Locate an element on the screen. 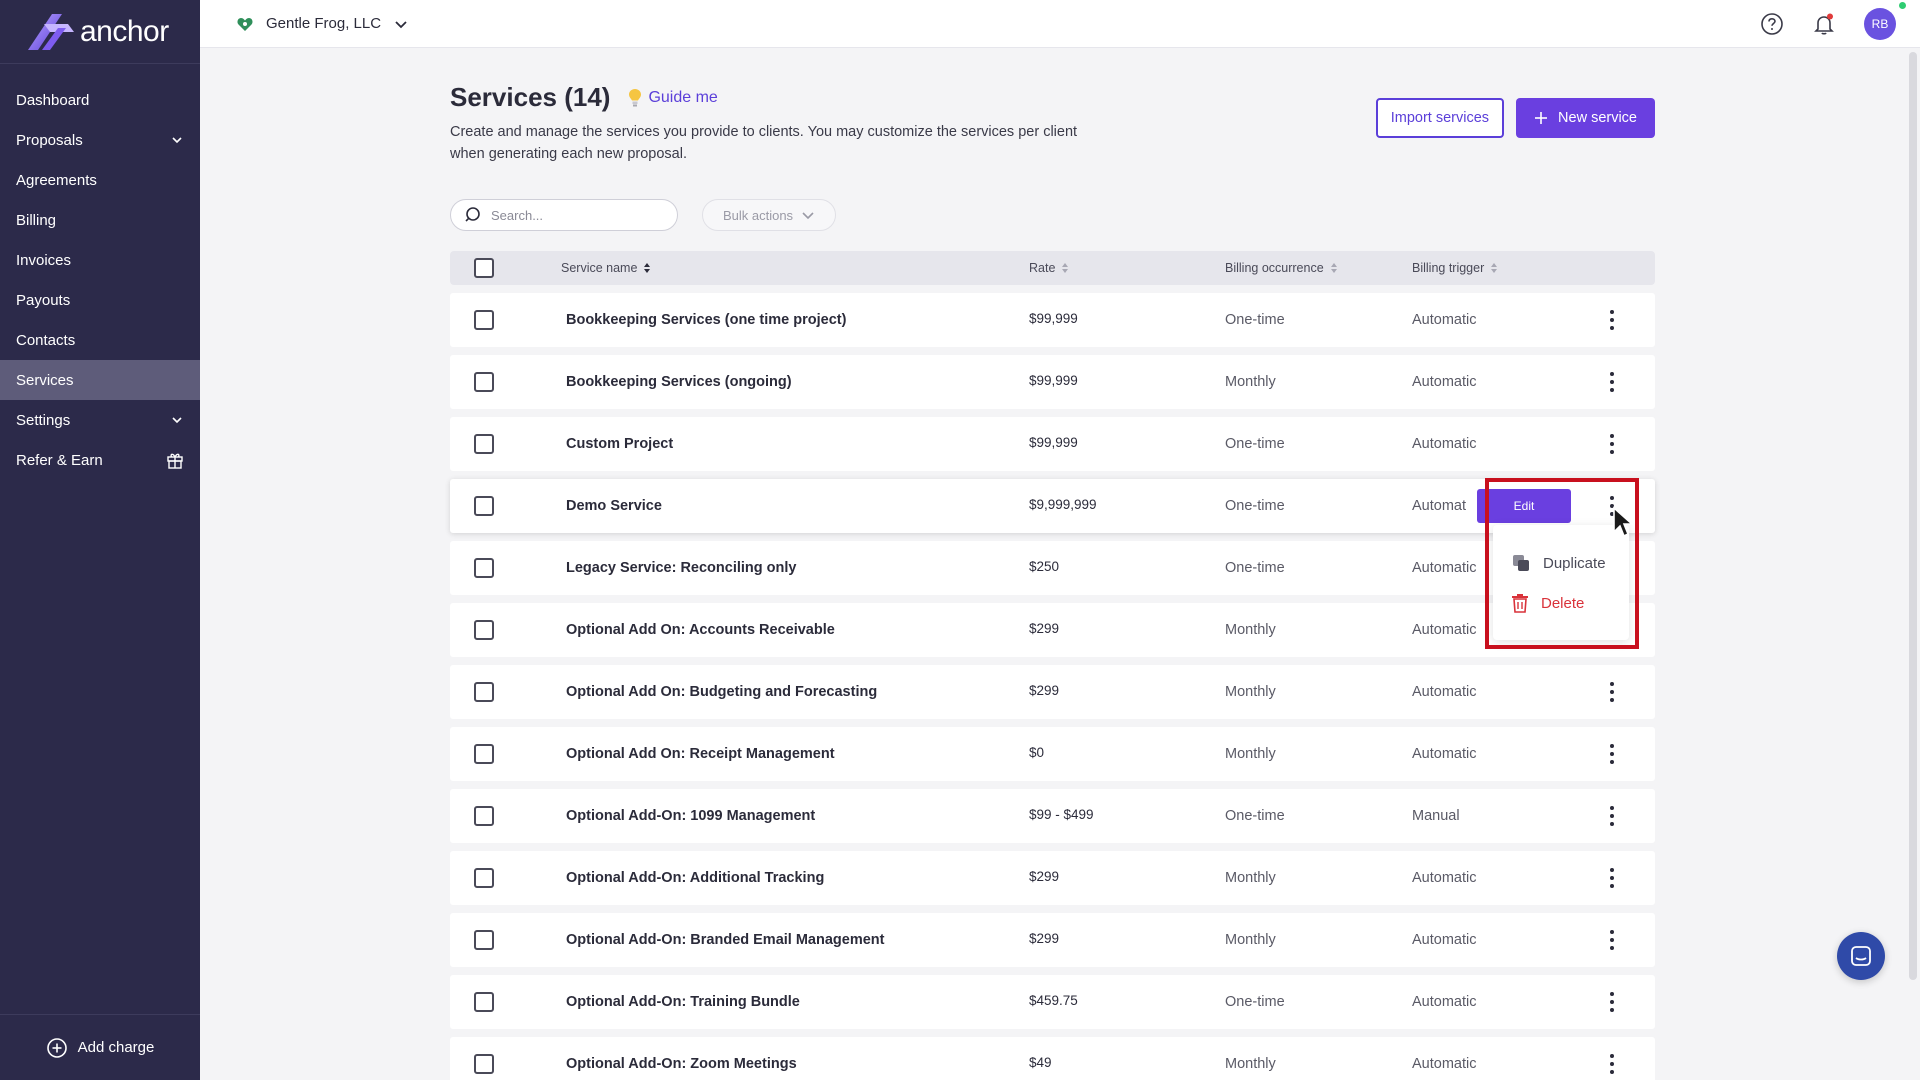 This screenshot has height=1080, width=1920. column-header-rate: Rate is located at coordinates (1049, 268).